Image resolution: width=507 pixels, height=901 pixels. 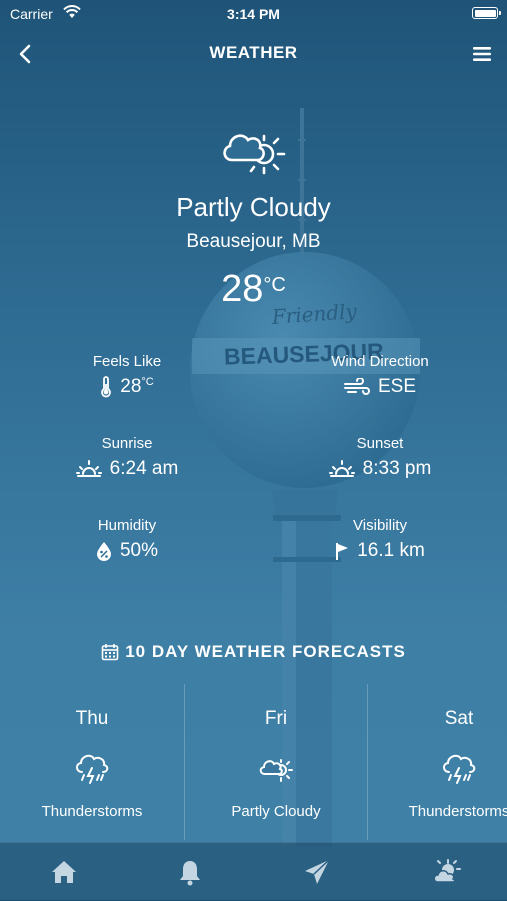 I want to click on flag-icon, so click(x=342, y=551).